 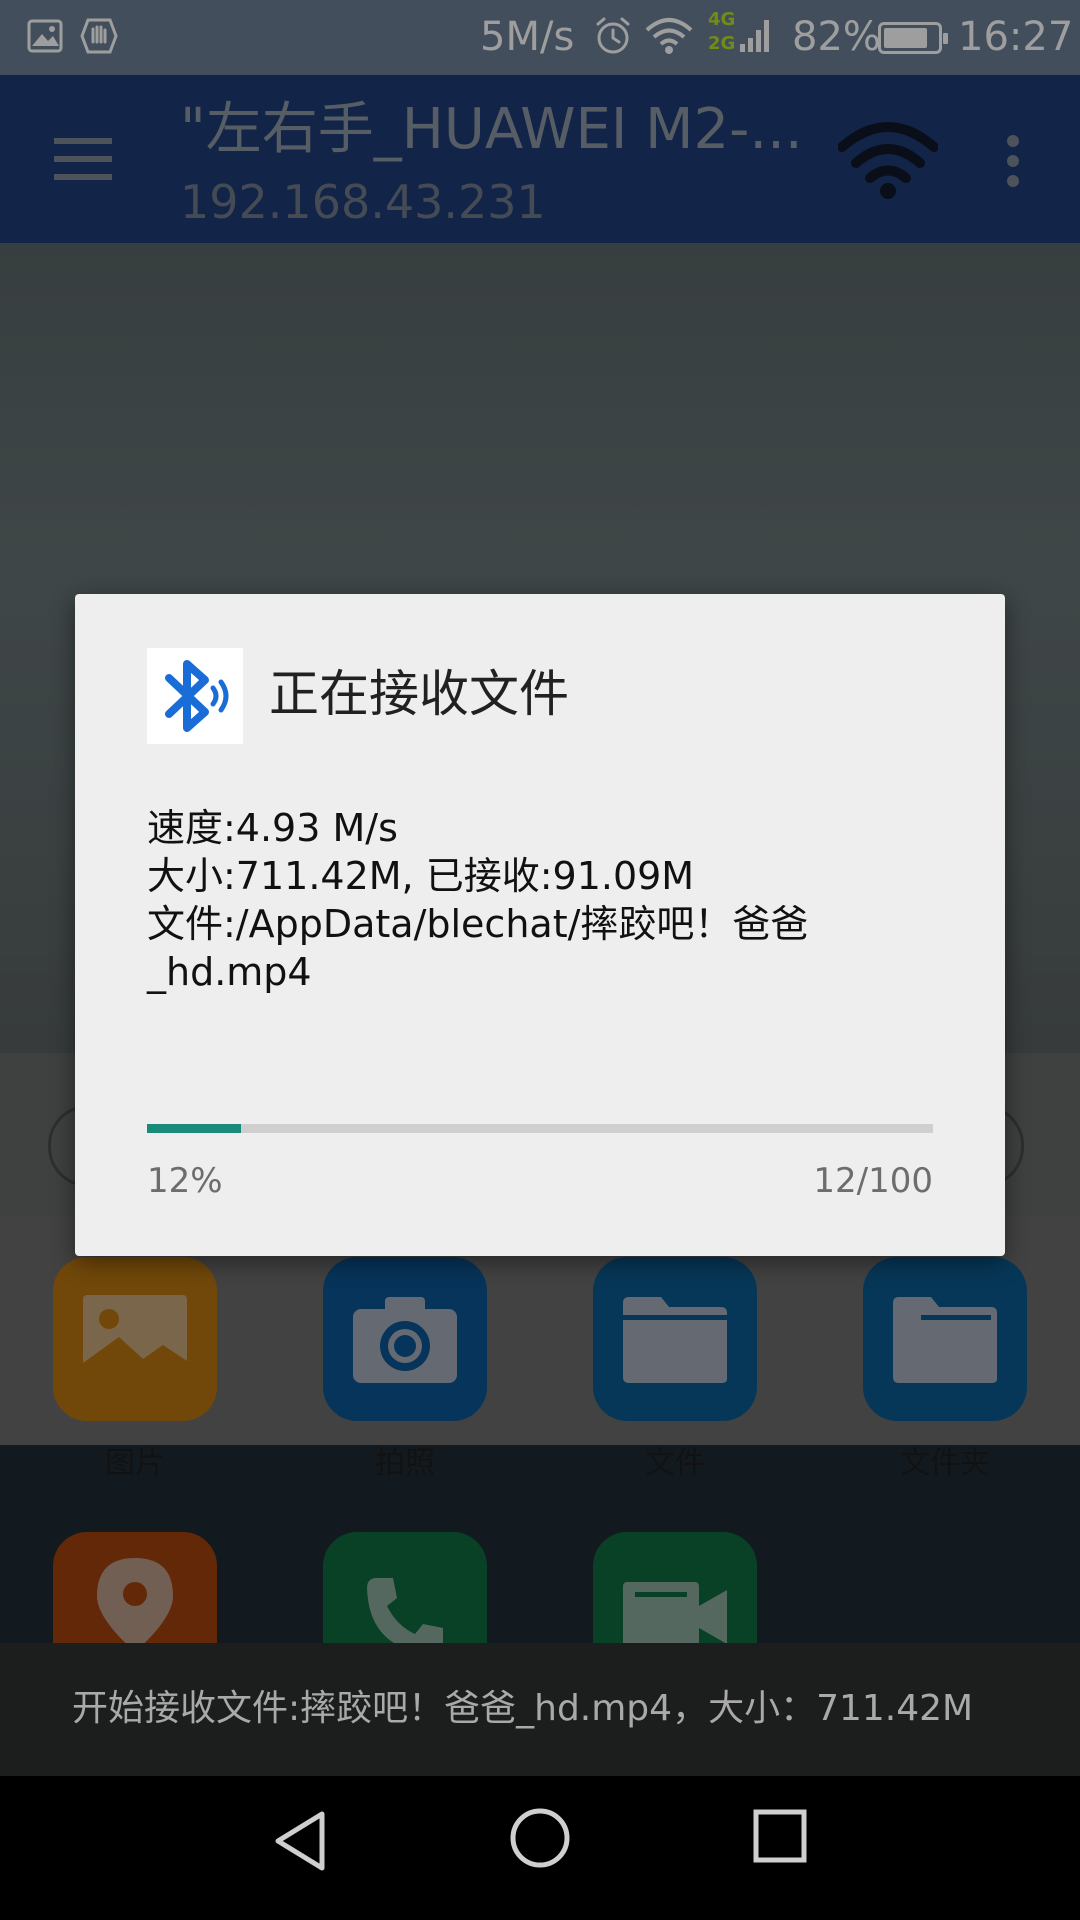 I want to click on more-vert-icon, so click(x=1013, y=161).